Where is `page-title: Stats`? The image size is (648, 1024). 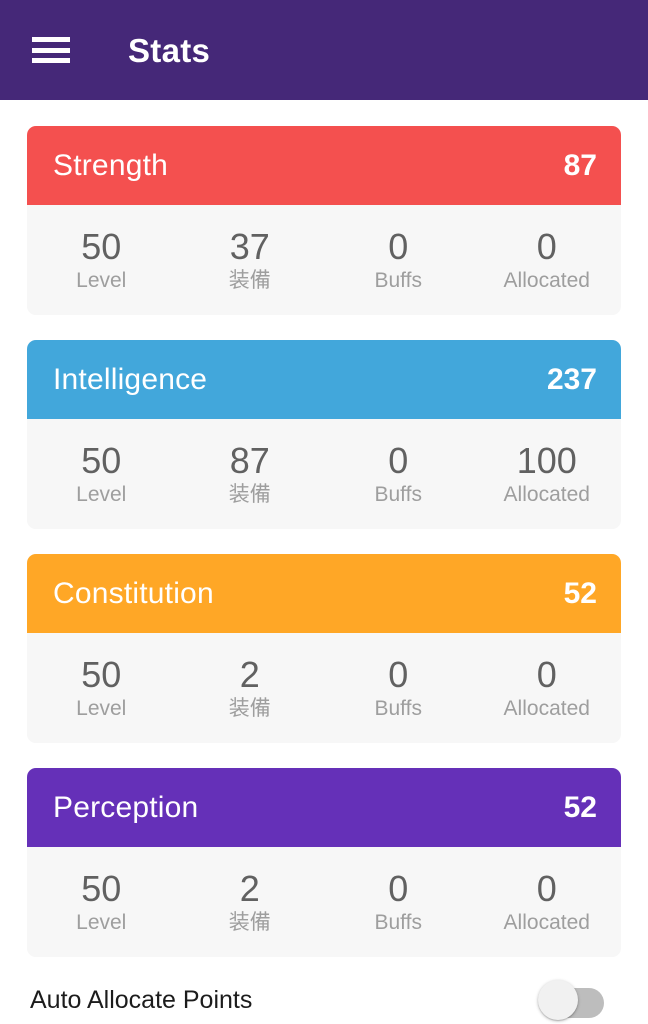 page-title: Stats is located at coordinates (169, 50).